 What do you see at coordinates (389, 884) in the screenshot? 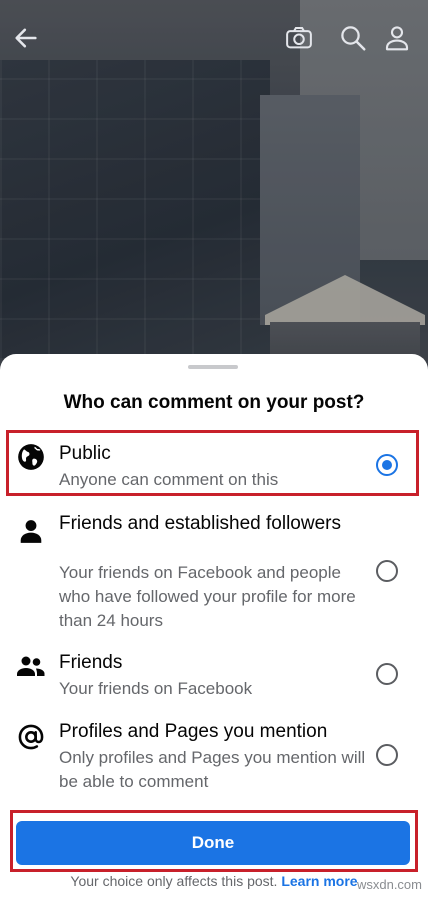
I see `watermark: wsxdn.com` at bounding box center [389, 884].